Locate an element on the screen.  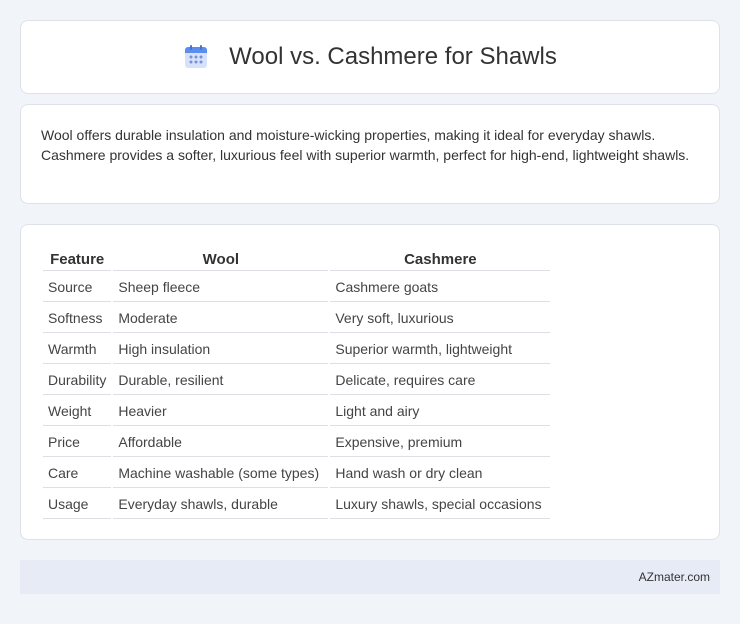
cell-feature: Softness is located at coordinates (77, 318).